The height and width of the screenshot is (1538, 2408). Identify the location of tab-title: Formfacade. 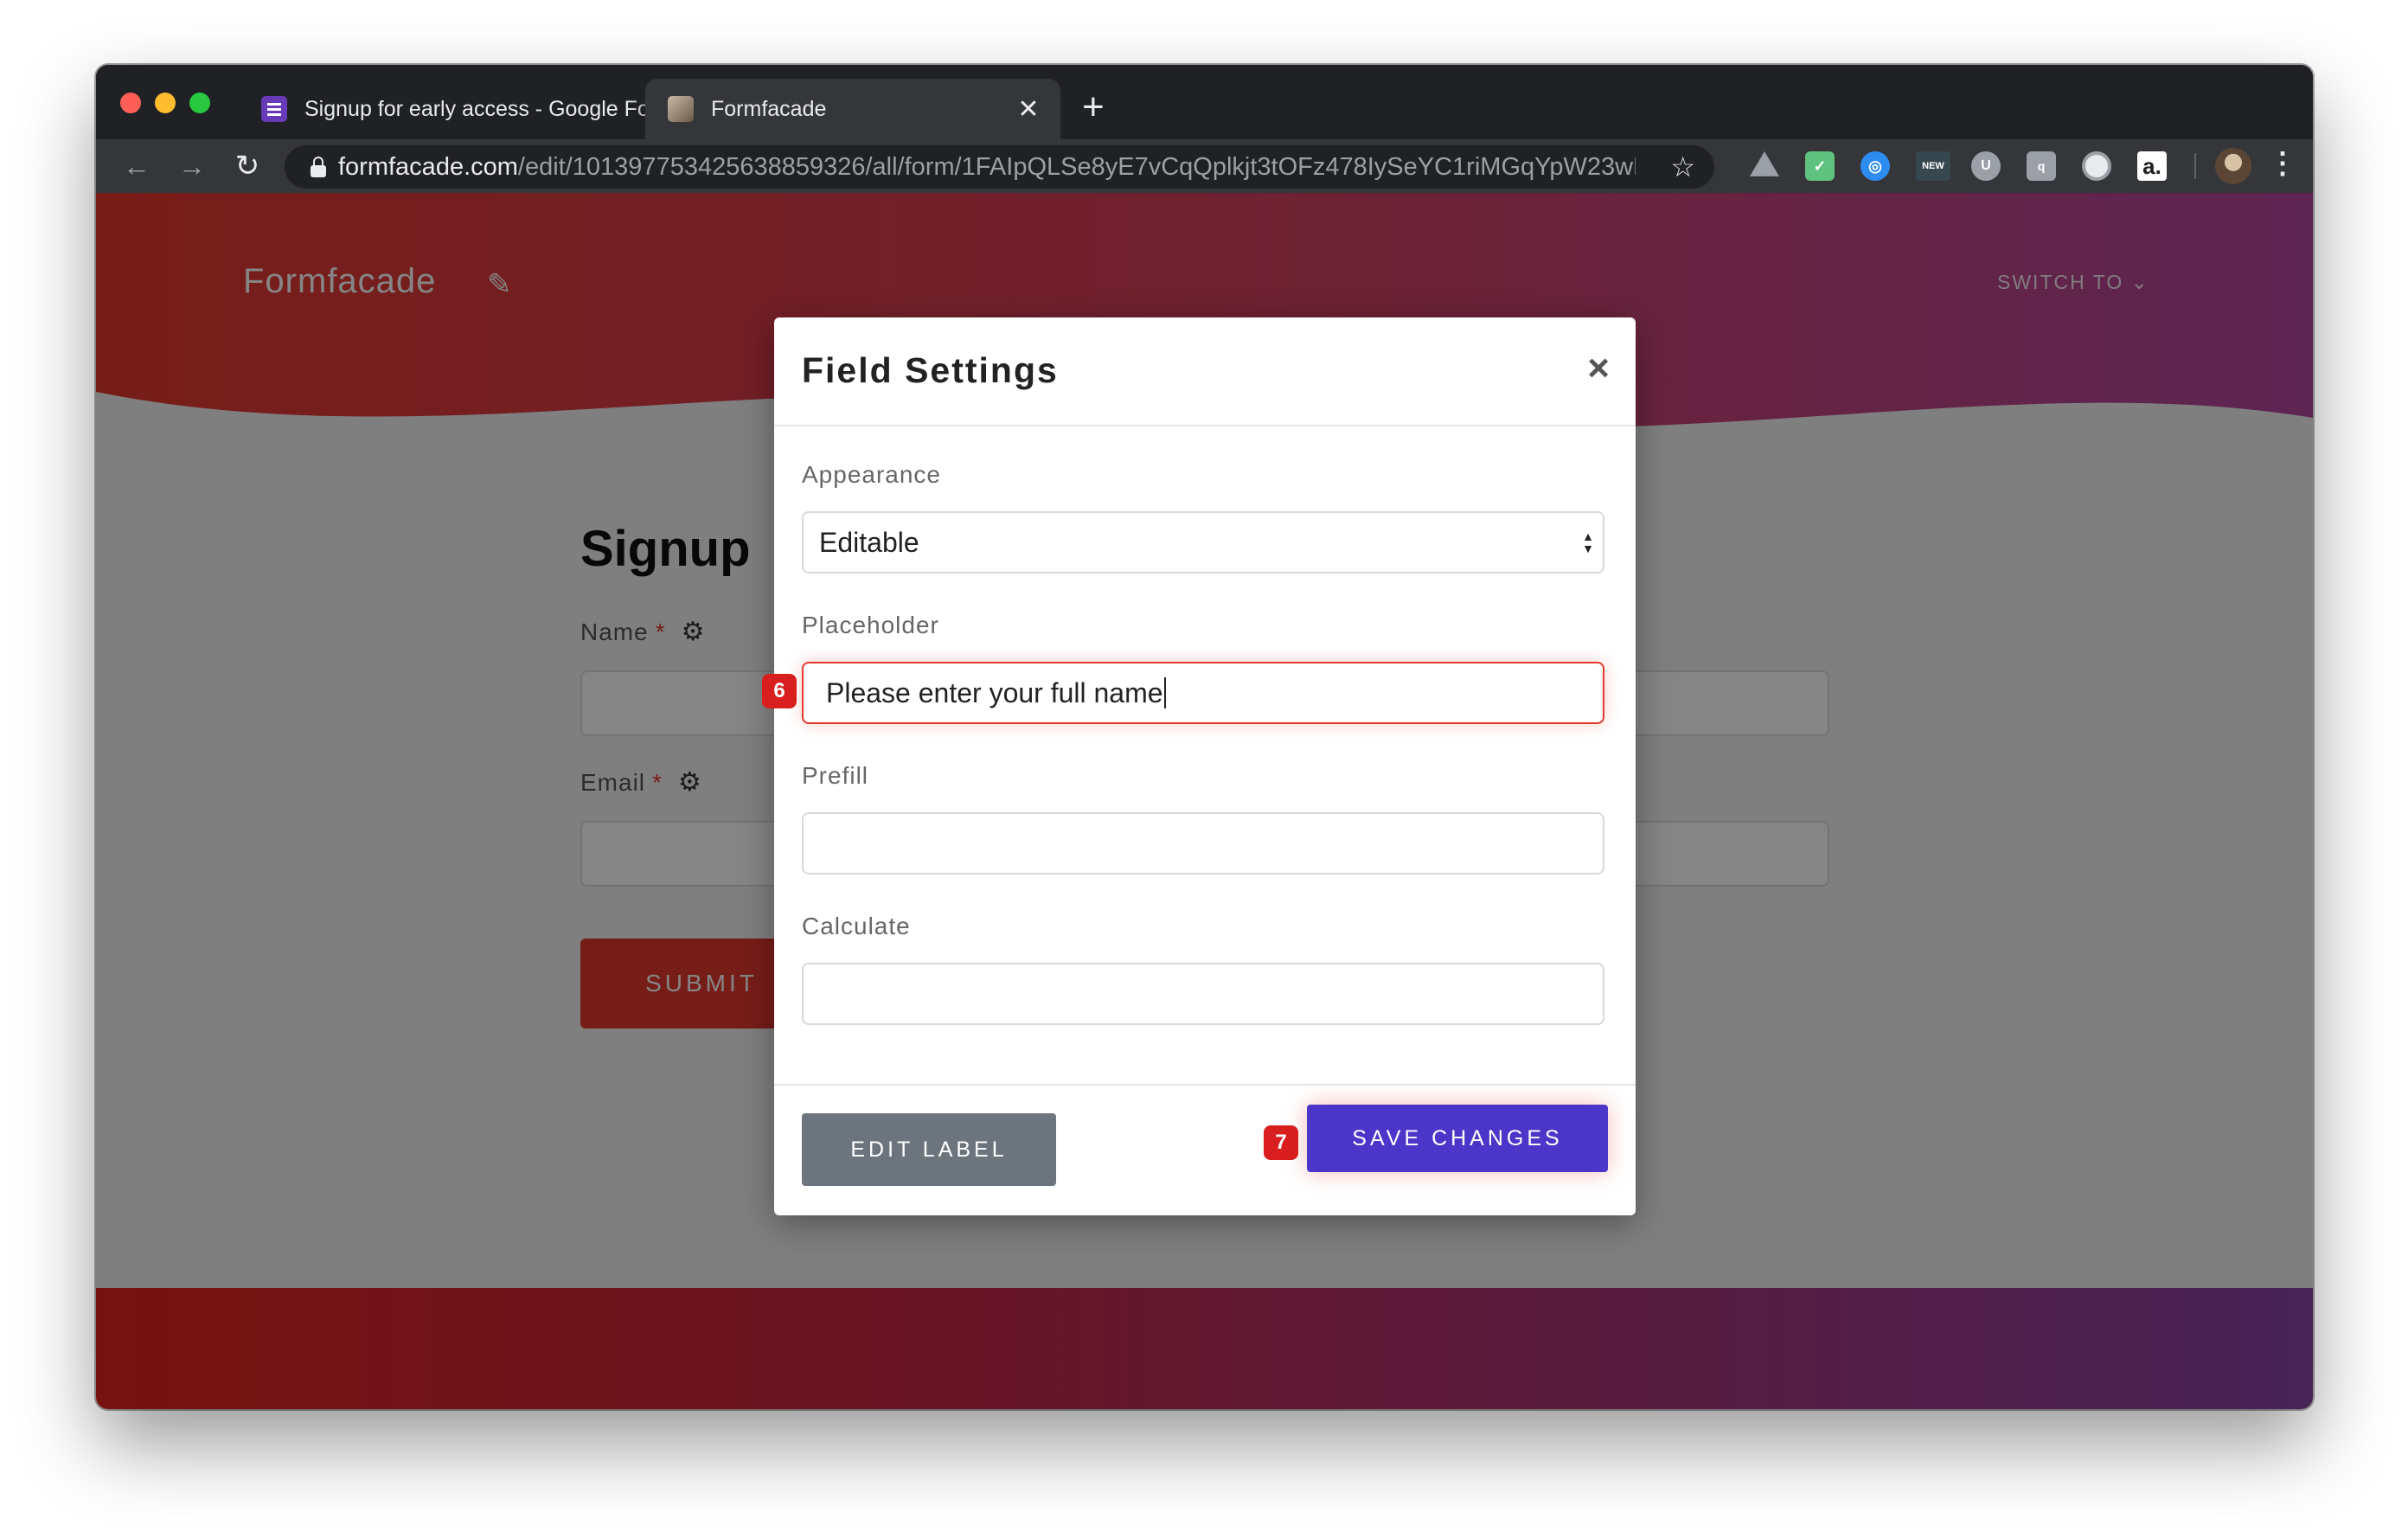
(769, 108).